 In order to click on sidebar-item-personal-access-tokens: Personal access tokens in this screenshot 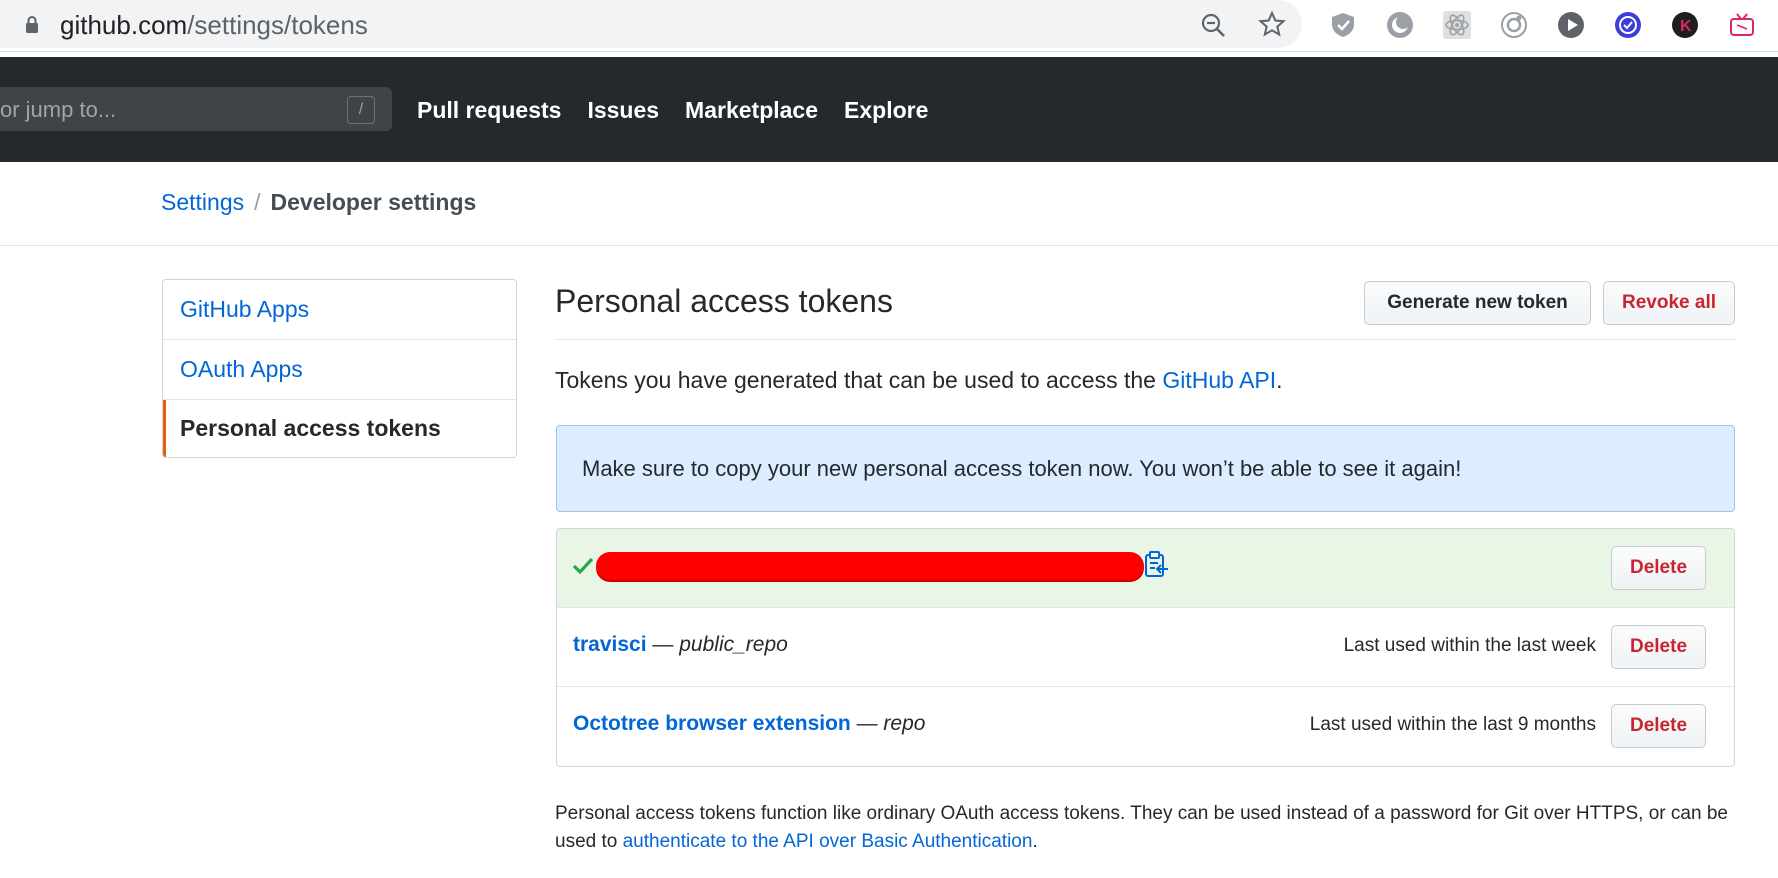, I will do `click(339, 428)`.